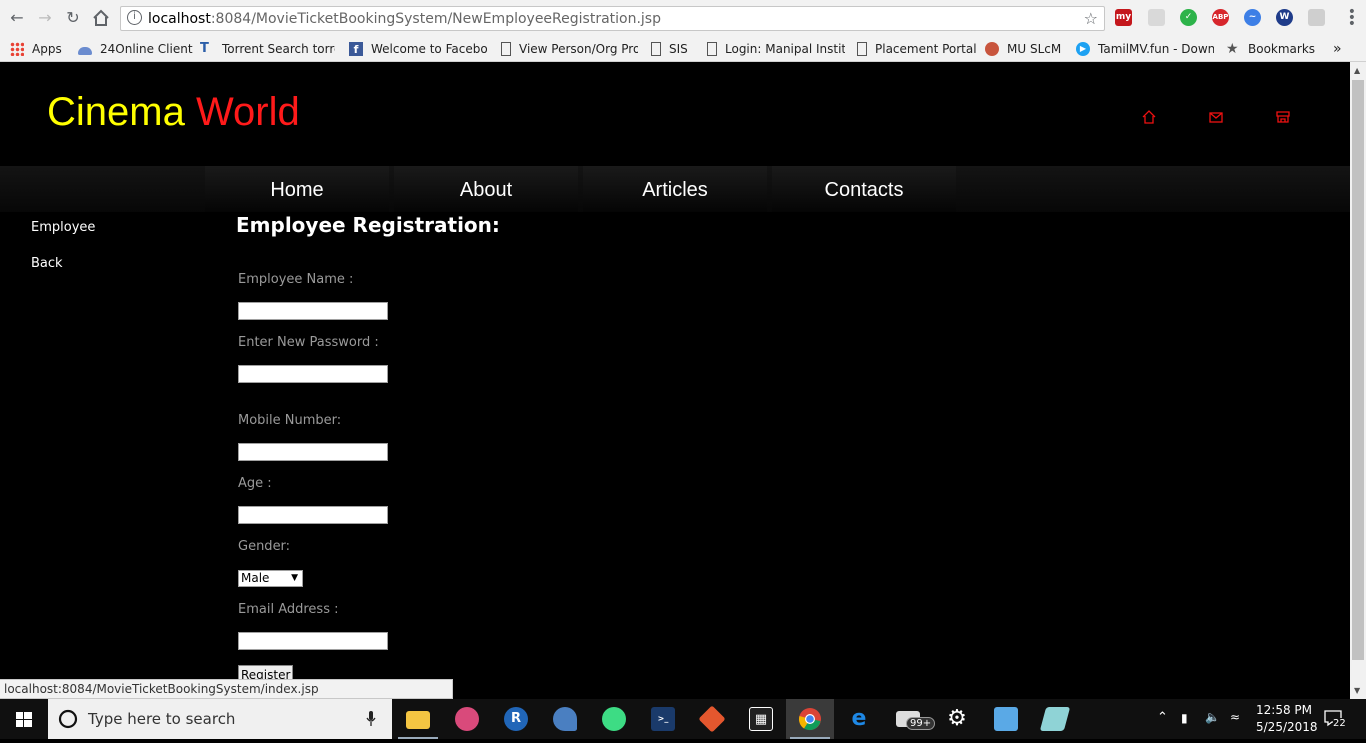 The width and height of the screenshot is (1366, 743). Describe the element at coordinates (1216, 117) in the screenshot. I see `mail-icon` at that location.